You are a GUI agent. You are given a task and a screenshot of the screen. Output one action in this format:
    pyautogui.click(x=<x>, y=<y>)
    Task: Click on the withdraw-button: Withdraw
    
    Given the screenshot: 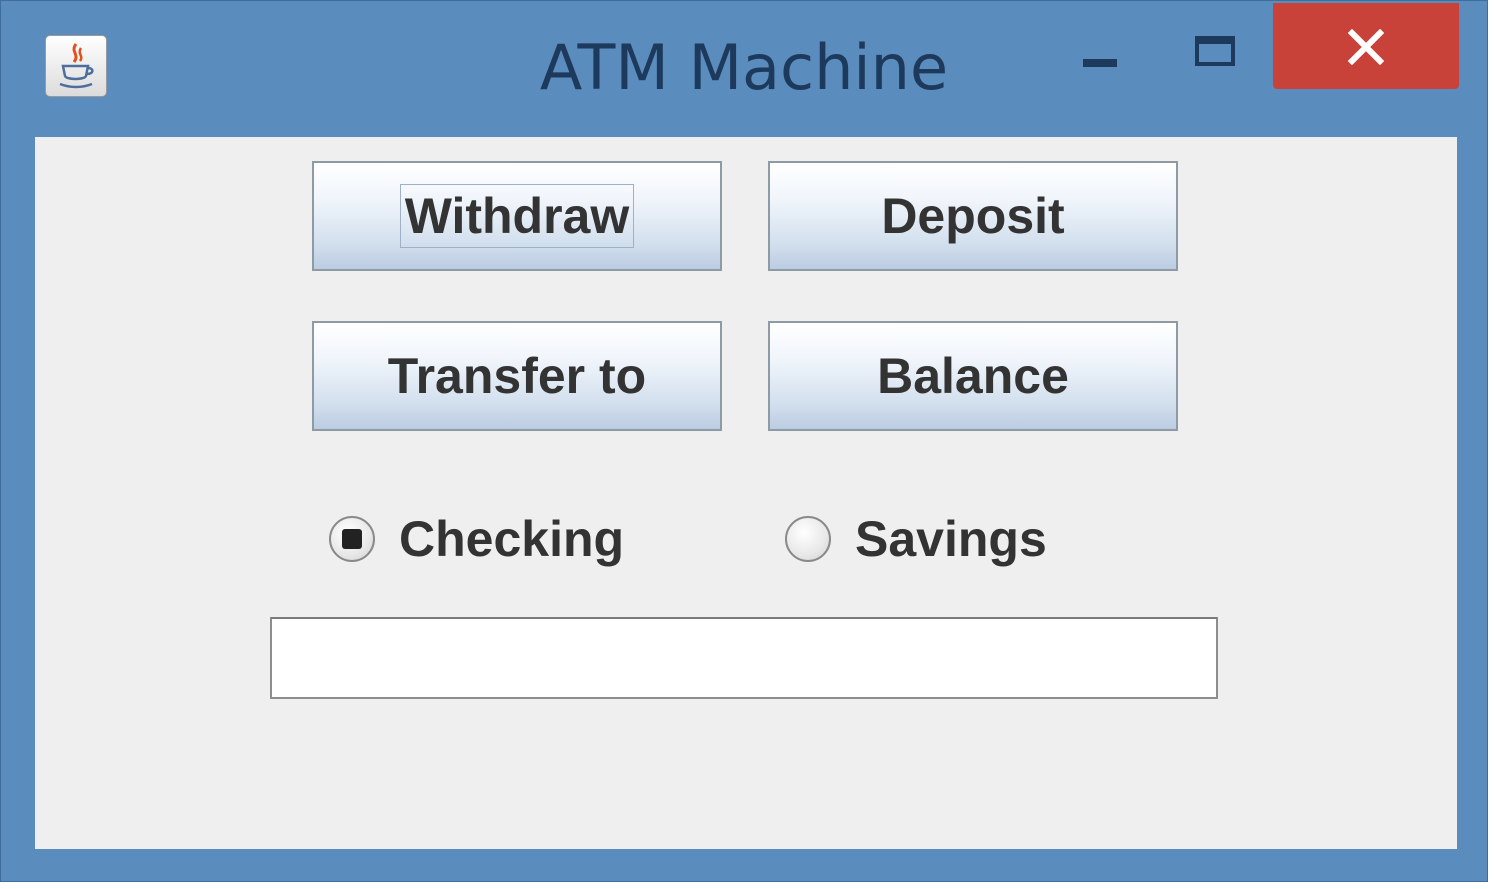 What is the action you would take?
    pyautogui.click(x=517, y=216)
    